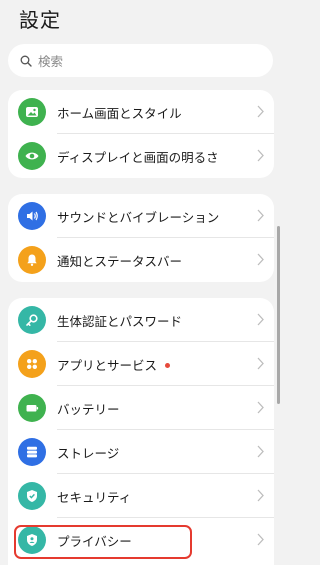 This screenshot has height=565, width=320. What do you see at coordinates (278, 315) in the screenshot?
I see `scrollbar` at bounding box center [278, 315].